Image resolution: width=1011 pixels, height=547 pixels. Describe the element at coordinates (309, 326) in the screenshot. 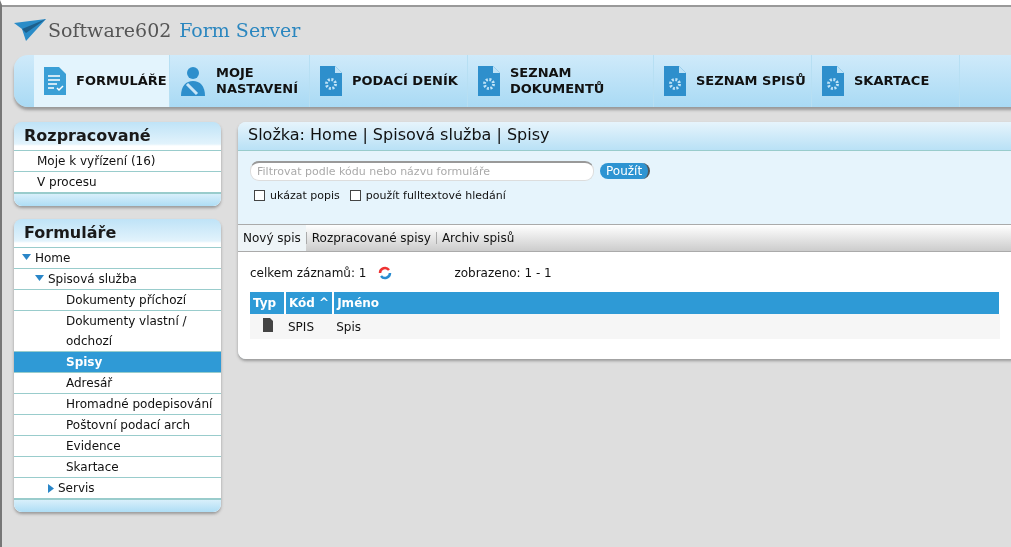

I see `table-cell: SPIS` at that location.